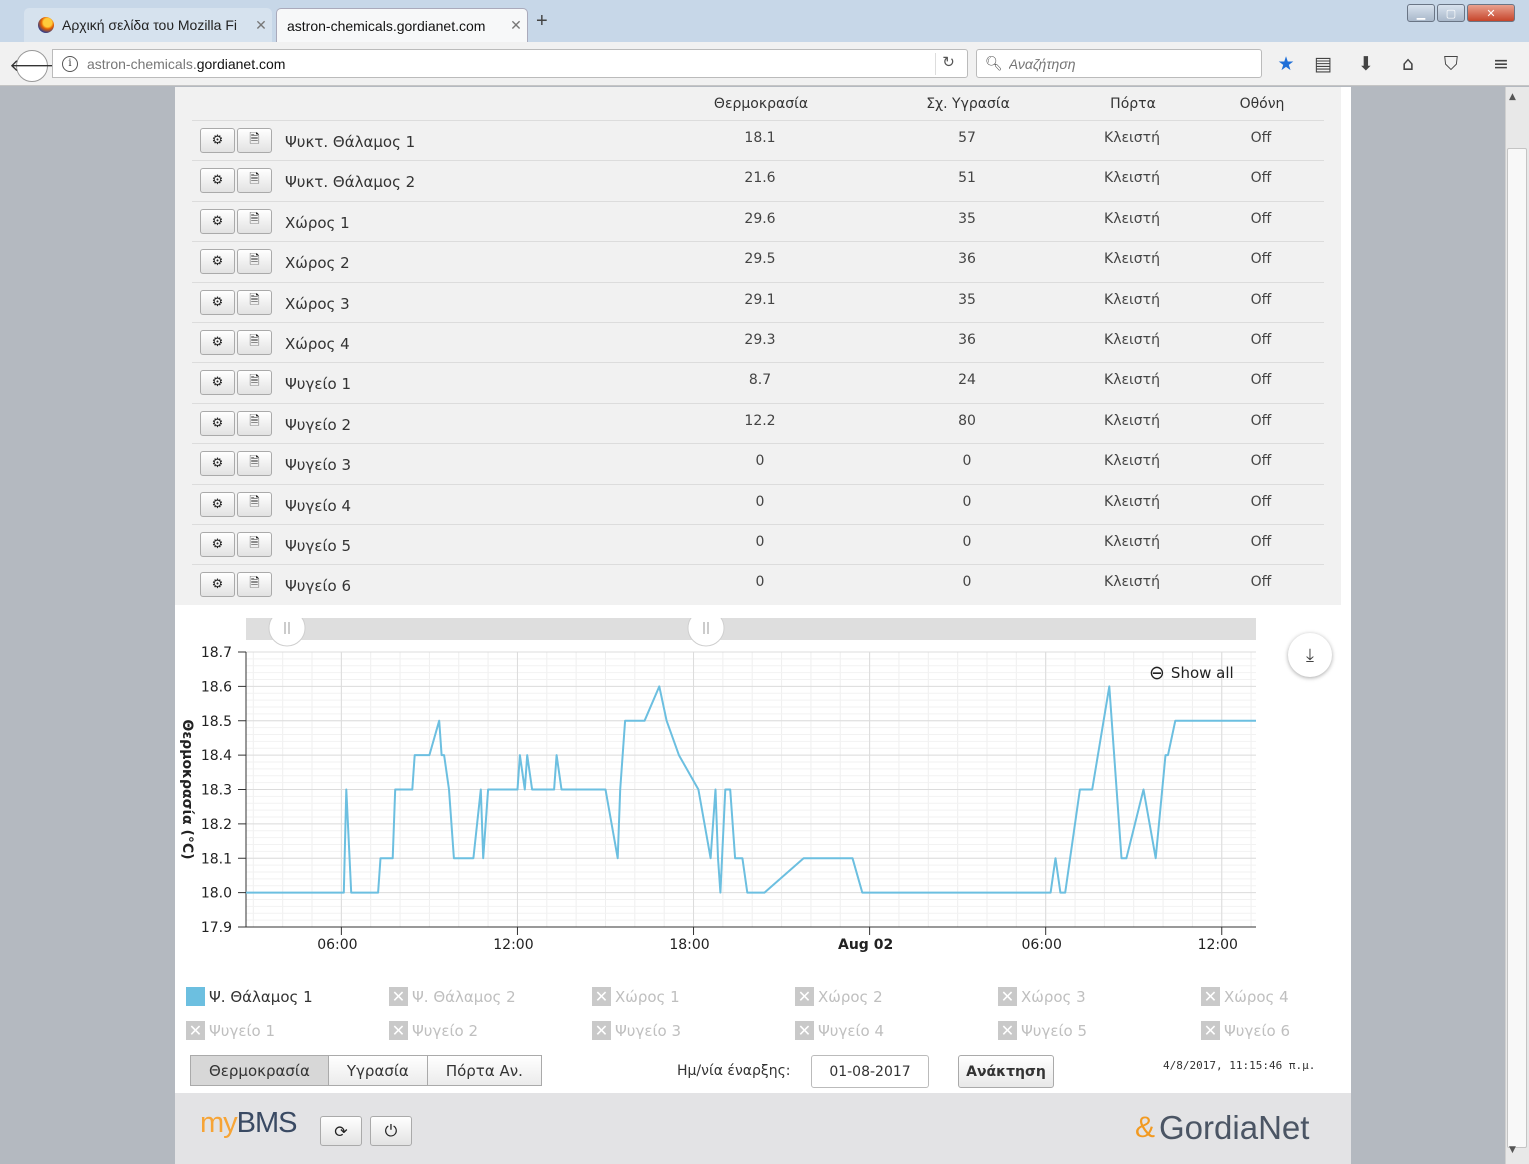 This screenshot has width=1529, height=1164. What do you see at coordinates (758, 180) in the screenshot?
I see `table-row: ⚙ 🗎 Ψυκτ. Θάλαμος 2 21.6 51 Κλειστή Off` at bounding box center [758, 180].